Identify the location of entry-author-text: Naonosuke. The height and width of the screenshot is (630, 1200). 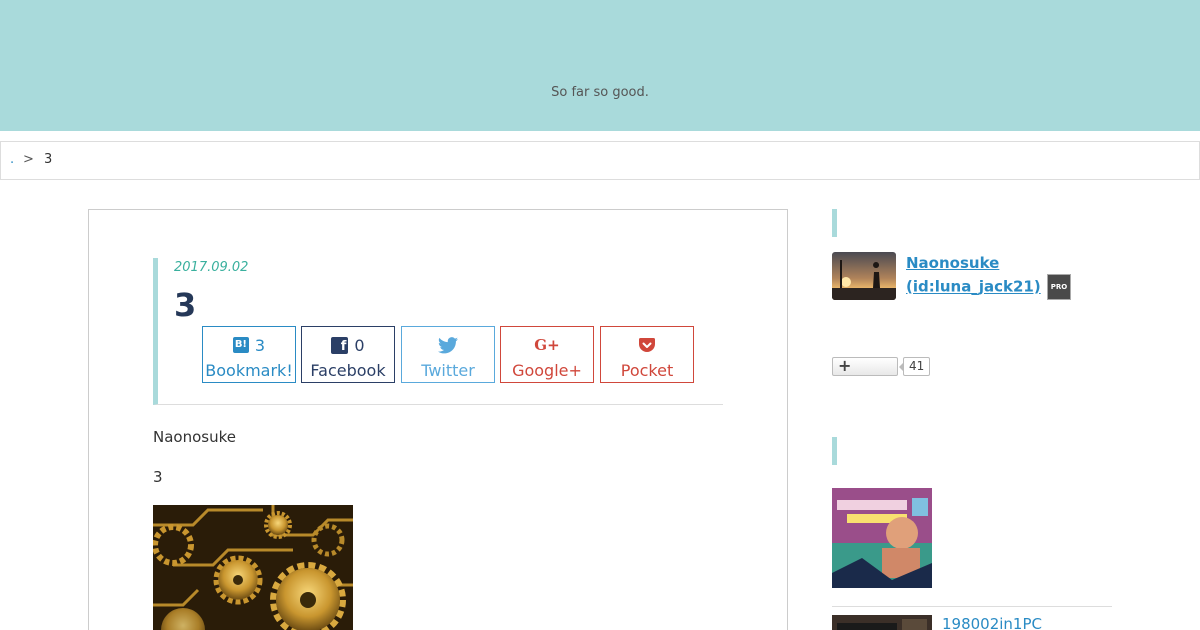
(194, 437).